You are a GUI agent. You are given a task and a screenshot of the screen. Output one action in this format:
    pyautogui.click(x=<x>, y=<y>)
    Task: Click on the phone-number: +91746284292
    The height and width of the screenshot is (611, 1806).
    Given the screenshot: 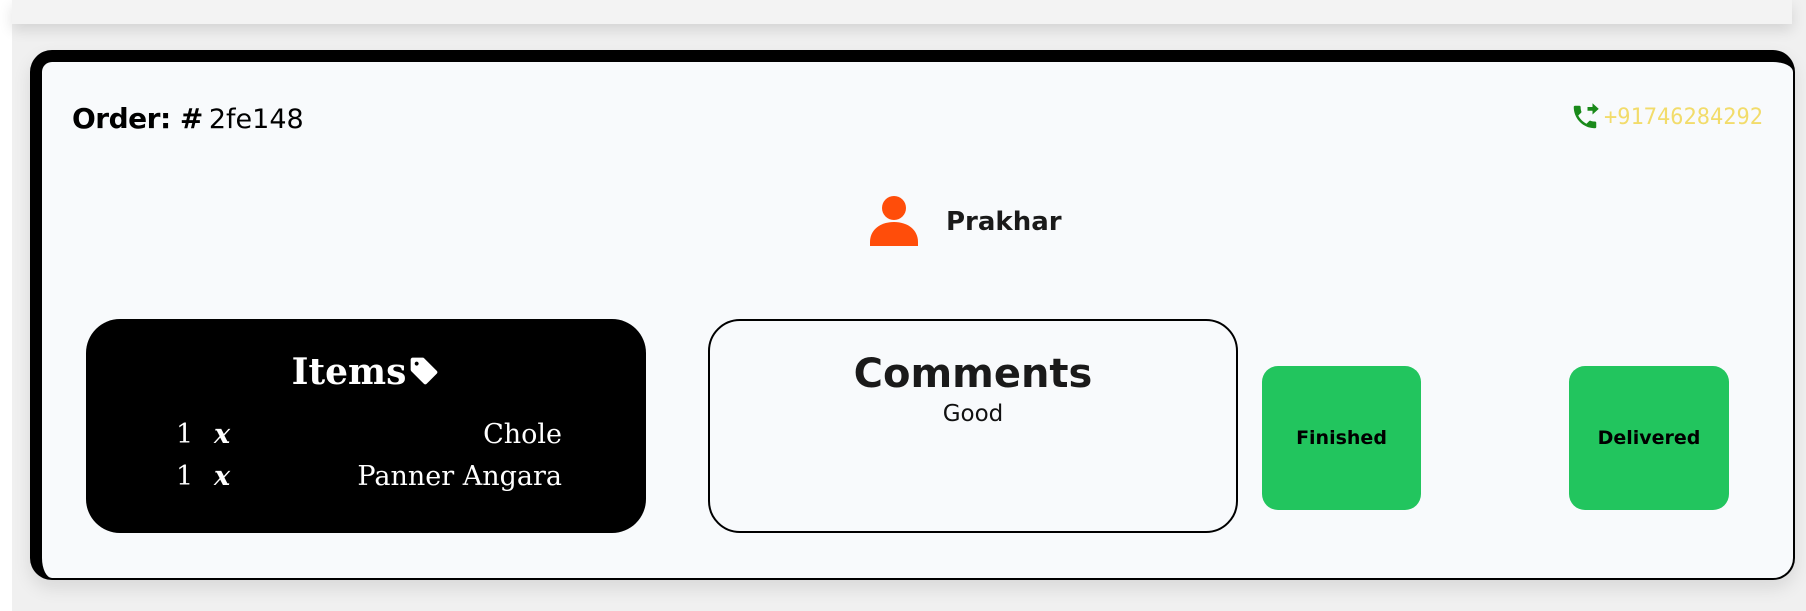 What is the action you would take?
    pyautogui.click(x=1683, y=117)
    